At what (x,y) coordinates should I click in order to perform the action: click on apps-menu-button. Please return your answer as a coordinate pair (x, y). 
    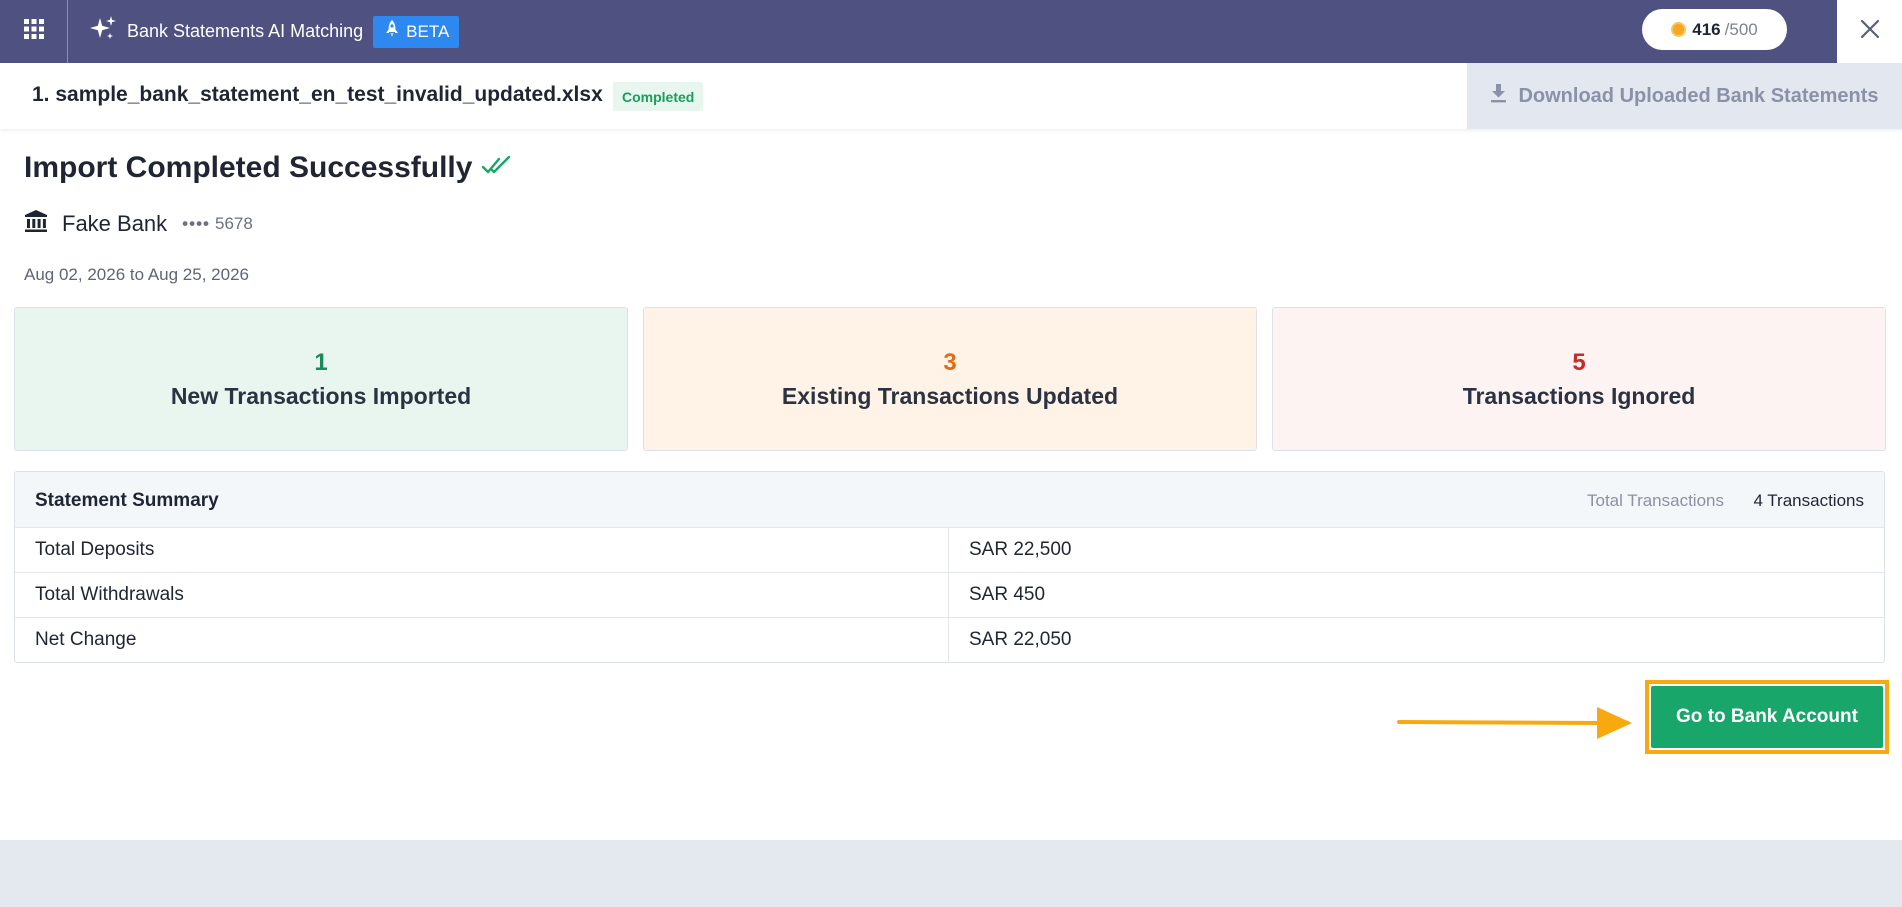
    Looking at the image, I should click on (34, 31).